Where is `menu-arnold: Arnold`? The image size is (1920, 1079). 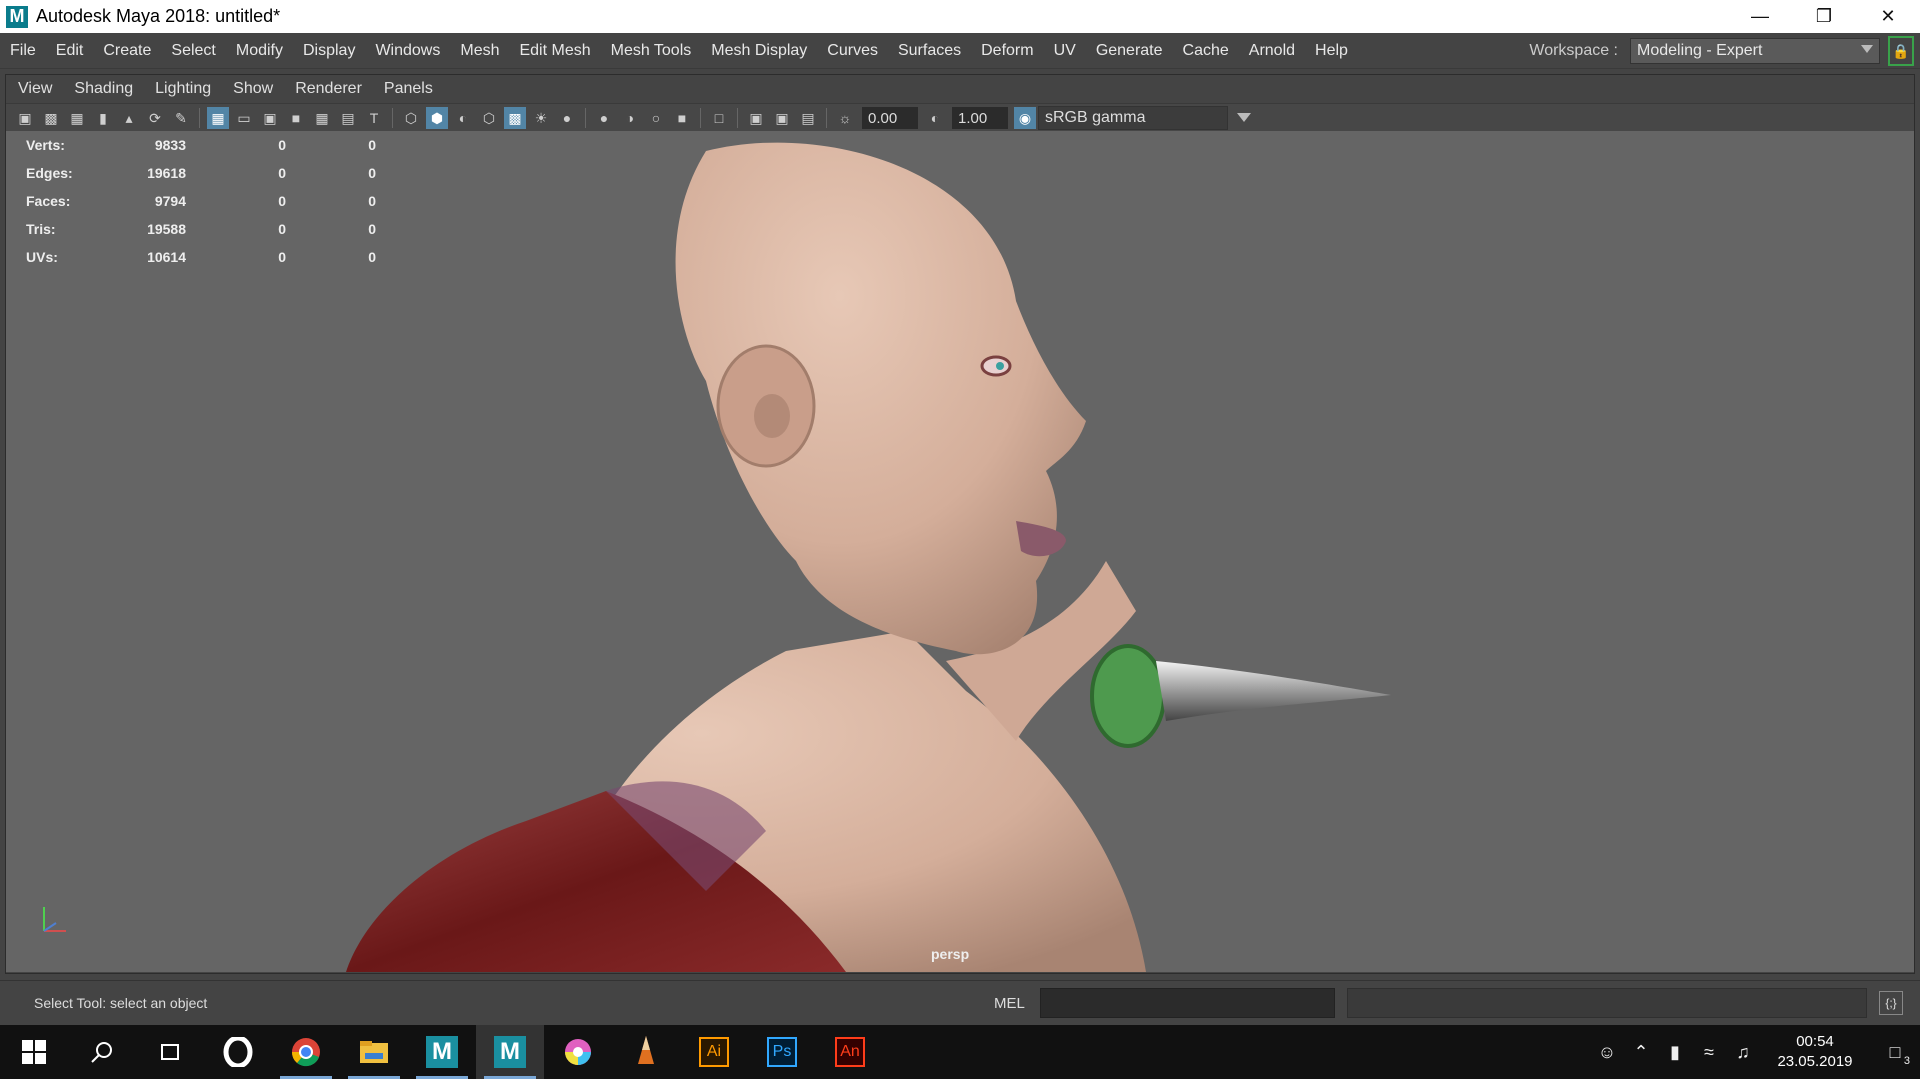 menu-arnold: Arnold is located at coordinates (1272, 51).